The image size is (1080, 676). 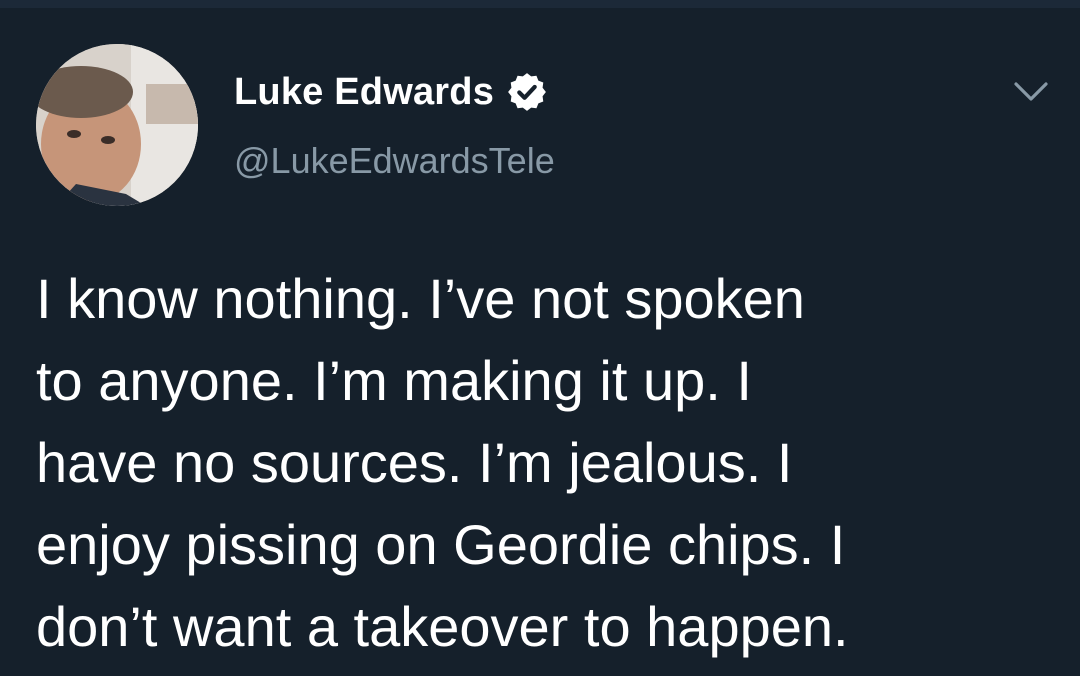 What do you see at coordinates (1031, 92) in the screenshot?
I see `chevron-down-icon` at bounding box center [1031, 92].